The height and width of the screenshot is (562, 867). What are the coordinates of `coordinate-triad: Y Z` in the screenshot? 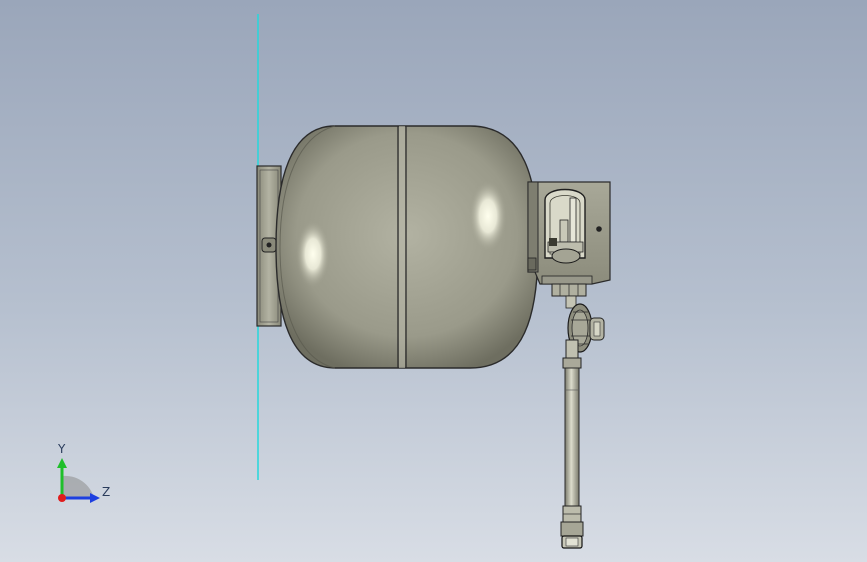 It's located at (88, 475).